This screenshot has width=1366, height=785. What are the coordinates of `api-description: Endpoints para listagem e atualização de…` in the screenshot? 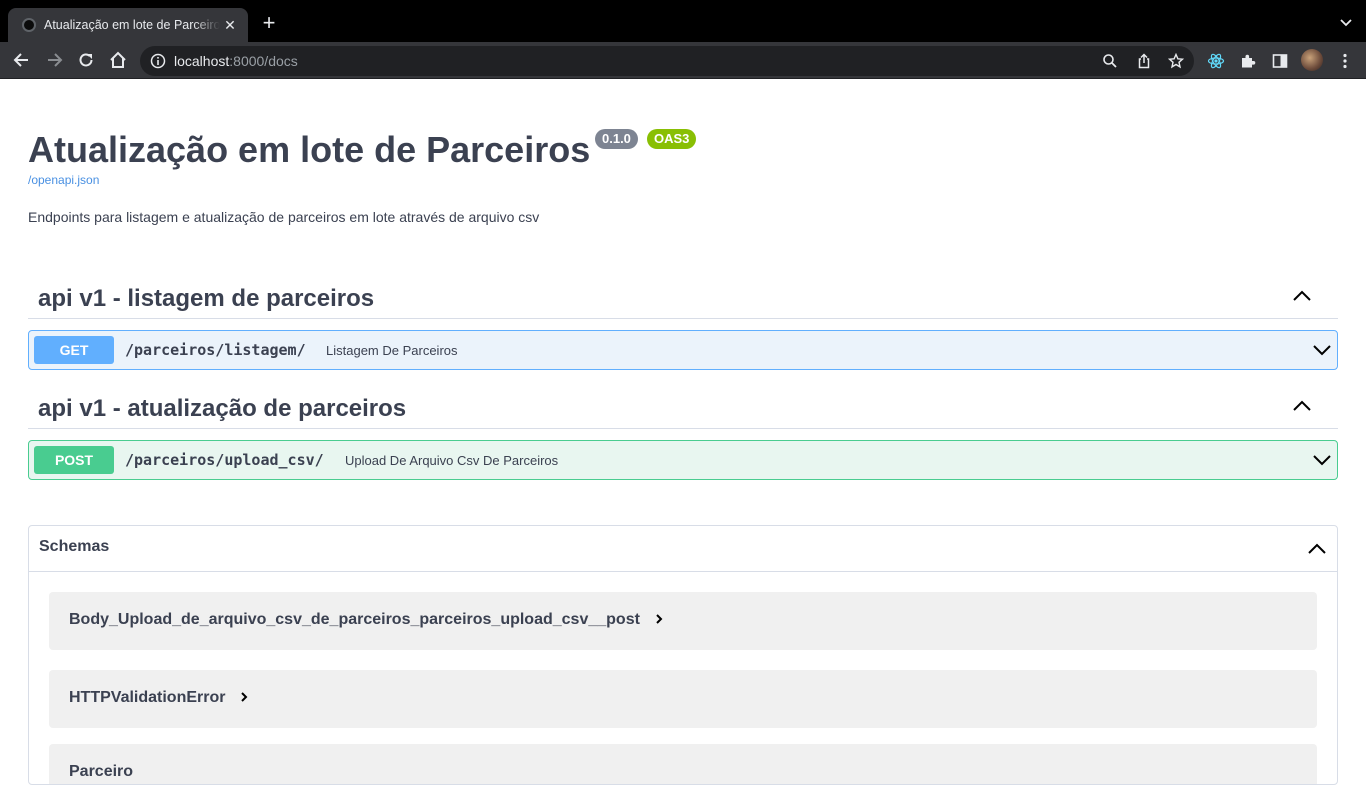 It's located at (284, 217).